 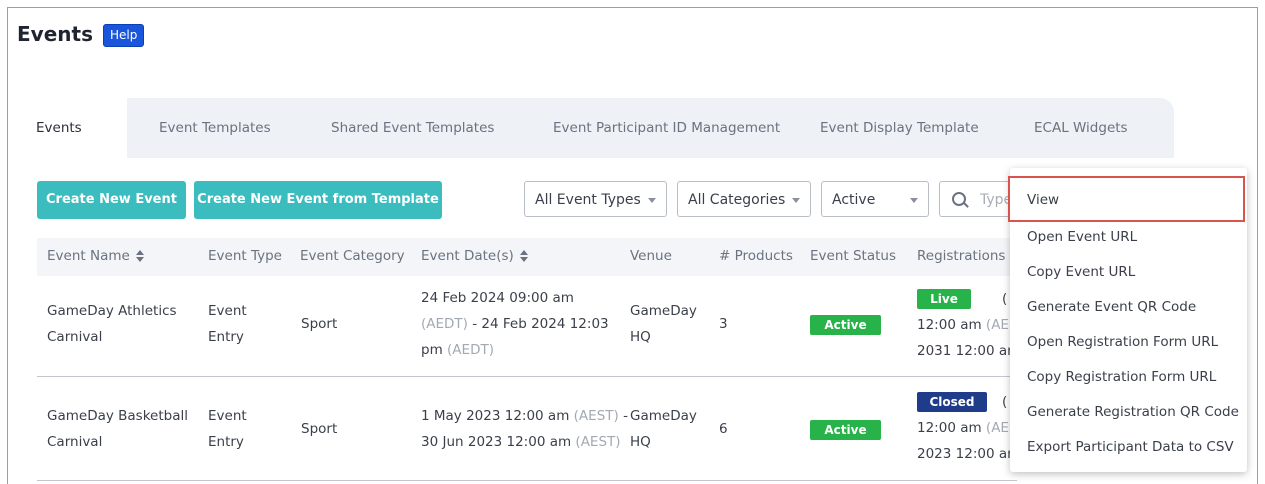 What do you see at coordinates (969, 338) in the screenshot?
I see `registration-dates: 12:00 am (AES 2031 12:00 am` at bounding box center [969, 338].